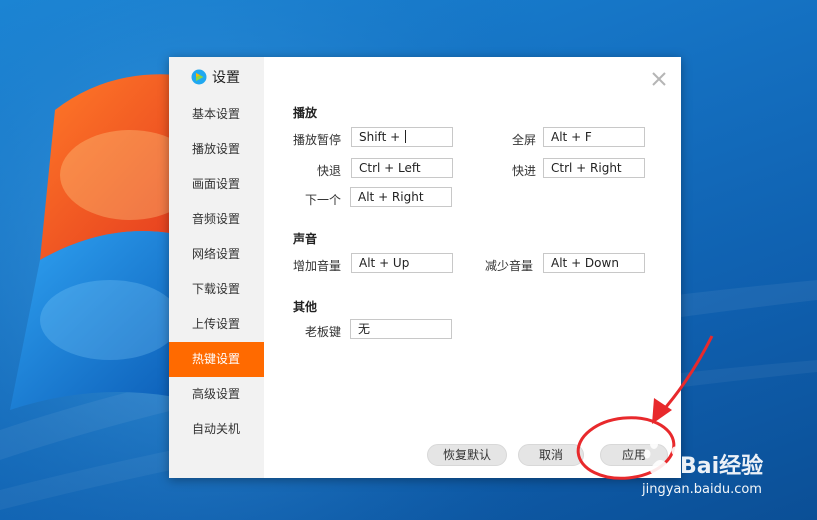 Image resolution: width=817 pixels, height=520 pixels. What do you see at coordinates (216, 149) in the screenshot?
I see `sidebar-item-playback: 播放设置` at bounding box center [216, 149].